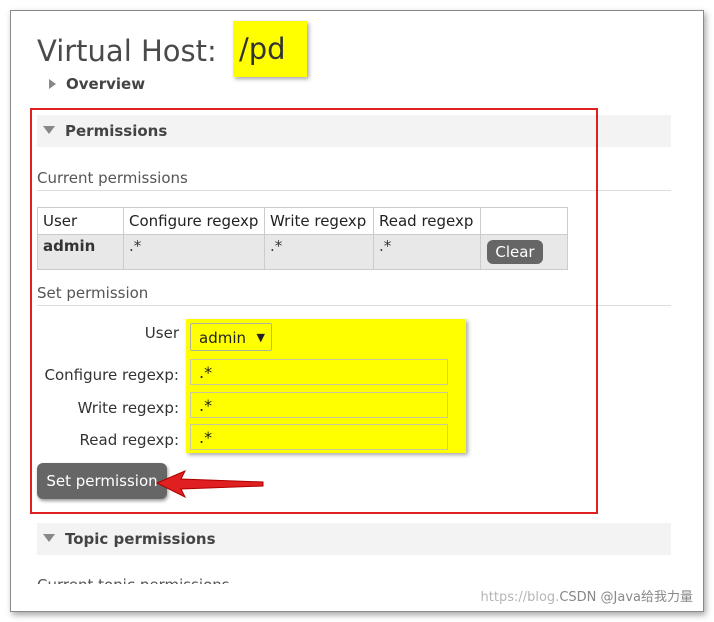 This screenshot has width=714, height=622. I want to click on current-topic-permissions-clip: Current topic permissions, so click(187, 579).